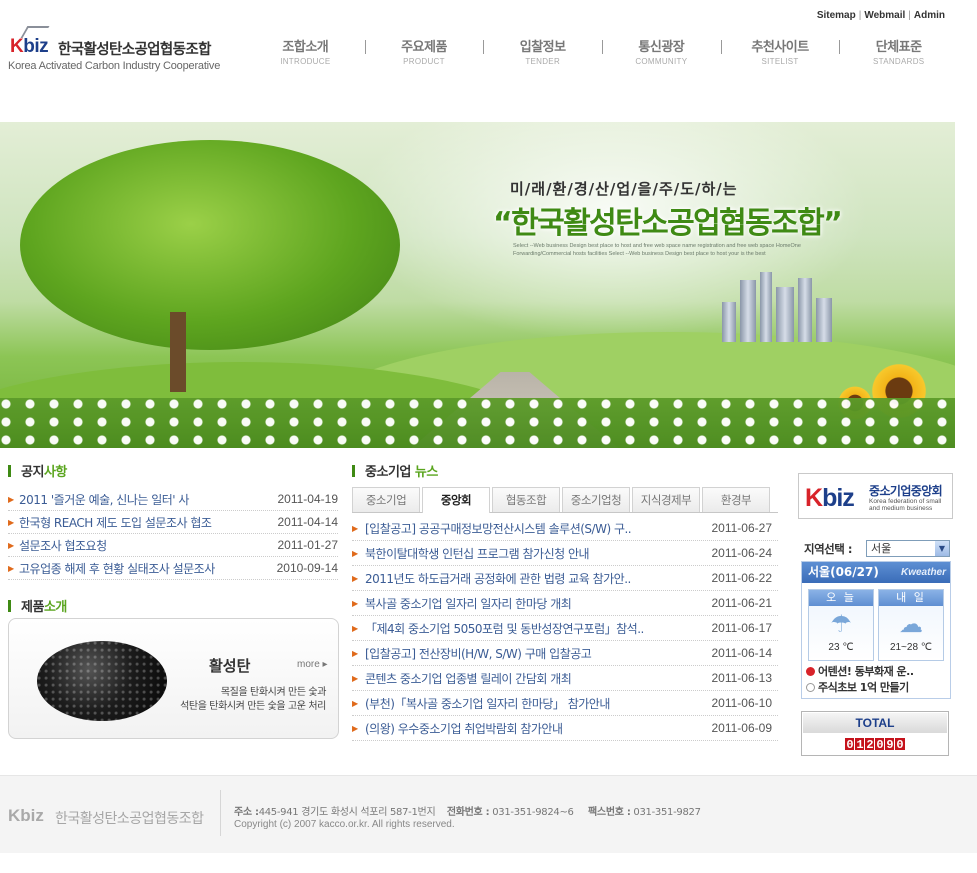 This screenshot has height=873, width=977. Describe the element at coordinates (305, 51) in the screenshot. I see `nav-introduce: 조합소개 INTRODUCE` at that location.